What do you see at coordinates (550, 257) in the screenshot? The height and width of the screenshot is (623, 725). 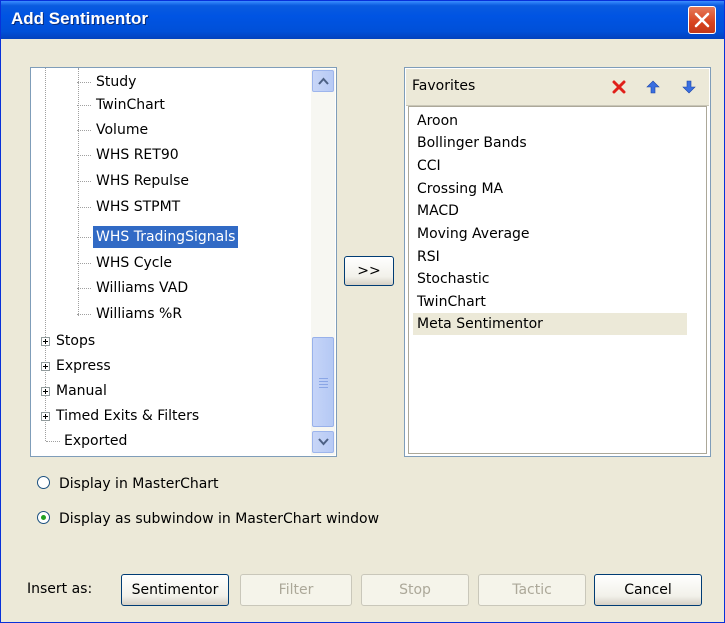 I see `favorite-item: RSI` at bounding box center [550, 257].